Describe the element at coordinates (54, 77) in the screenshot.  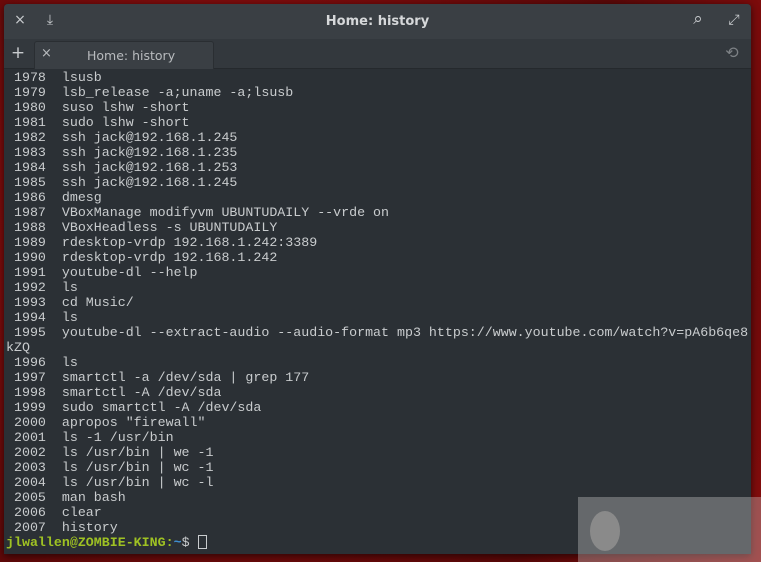
I see `history-line: 1978 lsusb` at that location.